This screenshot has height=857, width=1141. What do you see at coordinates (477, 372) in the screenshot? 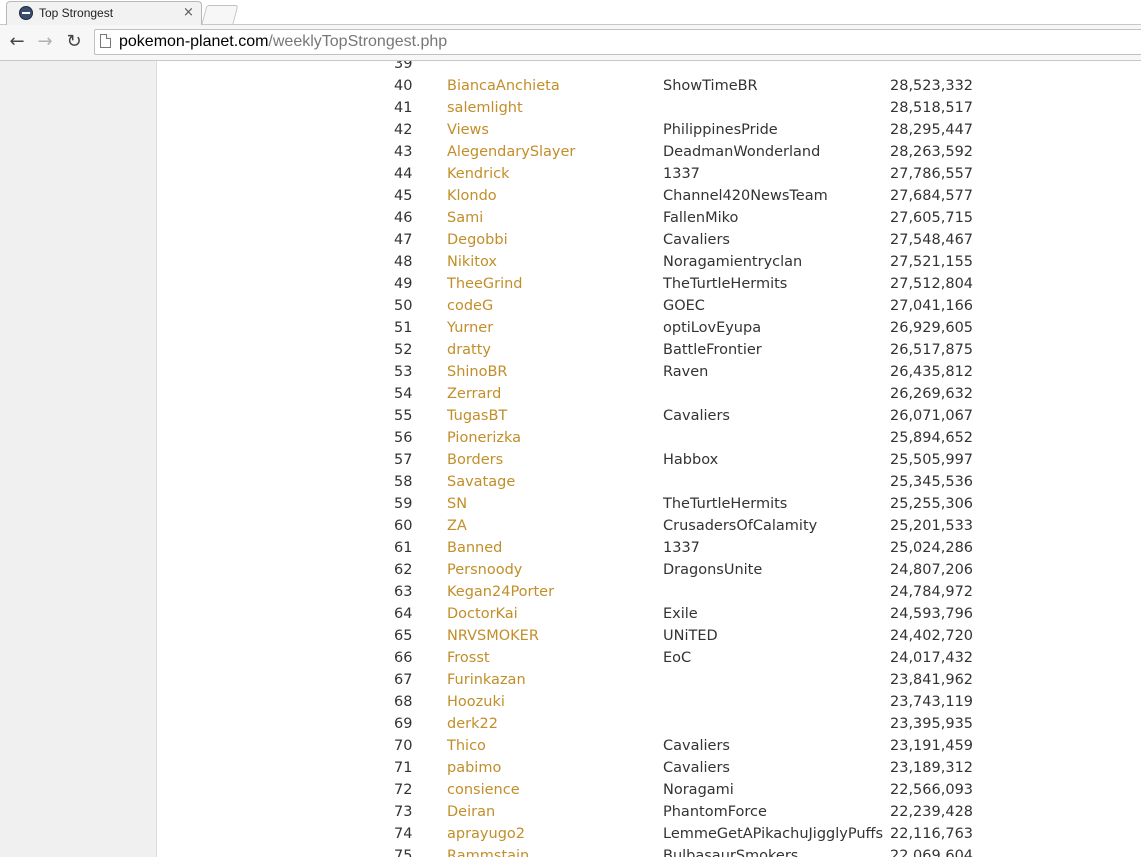
I see `player-name-link: ShinoBR` at bounding box center [477, 372].